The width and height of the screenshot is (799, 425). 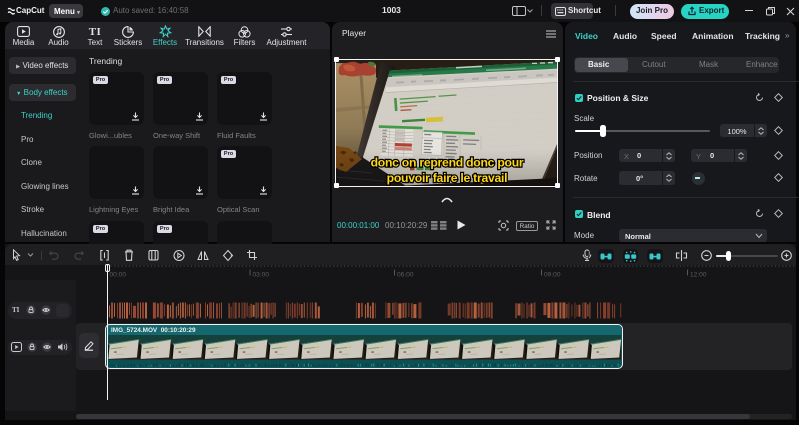 I want to click on svg-text: pouvoir faire le travail, so click(x=447, y=177).